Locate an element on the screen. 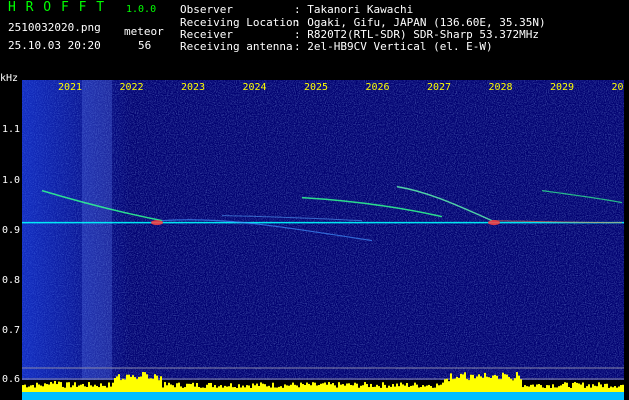 The image size is (629, 400). x-tick-label: 2030 is located at coordinates (617, 87).